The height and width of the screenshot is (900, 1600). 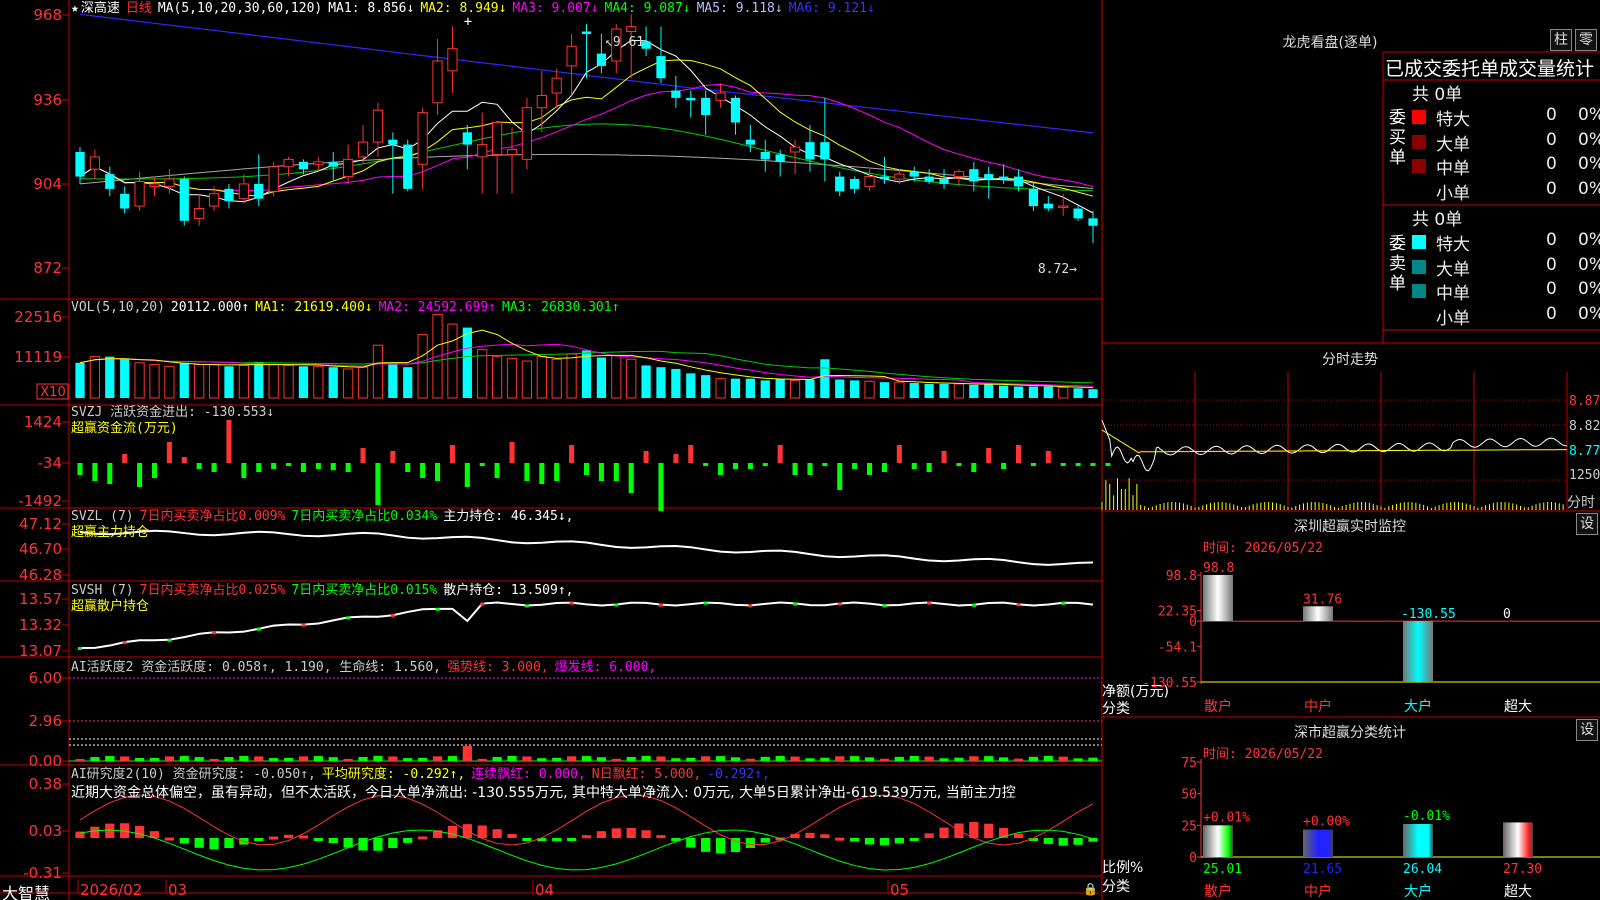 What do you see at coordinates (1587, 524) in the screenshot?
I see `monitor-settings-button: 设` at bounding box center [1587, 524].